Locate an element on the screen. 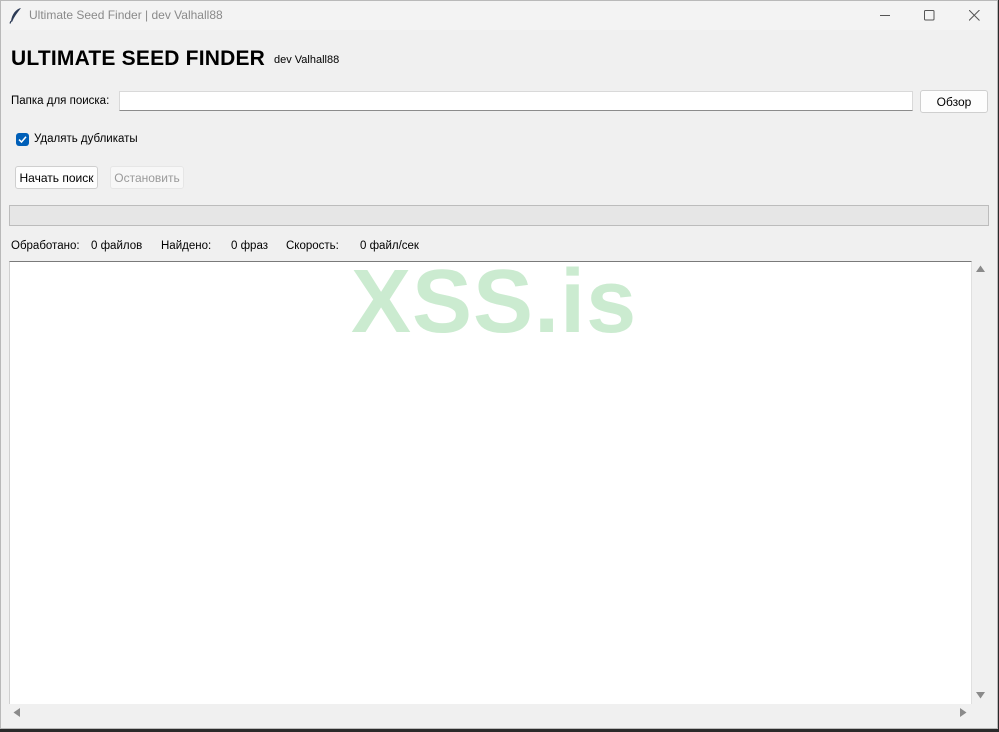 The image size is (999, 732). remove-duplicates-checkbox is located at coordinates (22, 139).